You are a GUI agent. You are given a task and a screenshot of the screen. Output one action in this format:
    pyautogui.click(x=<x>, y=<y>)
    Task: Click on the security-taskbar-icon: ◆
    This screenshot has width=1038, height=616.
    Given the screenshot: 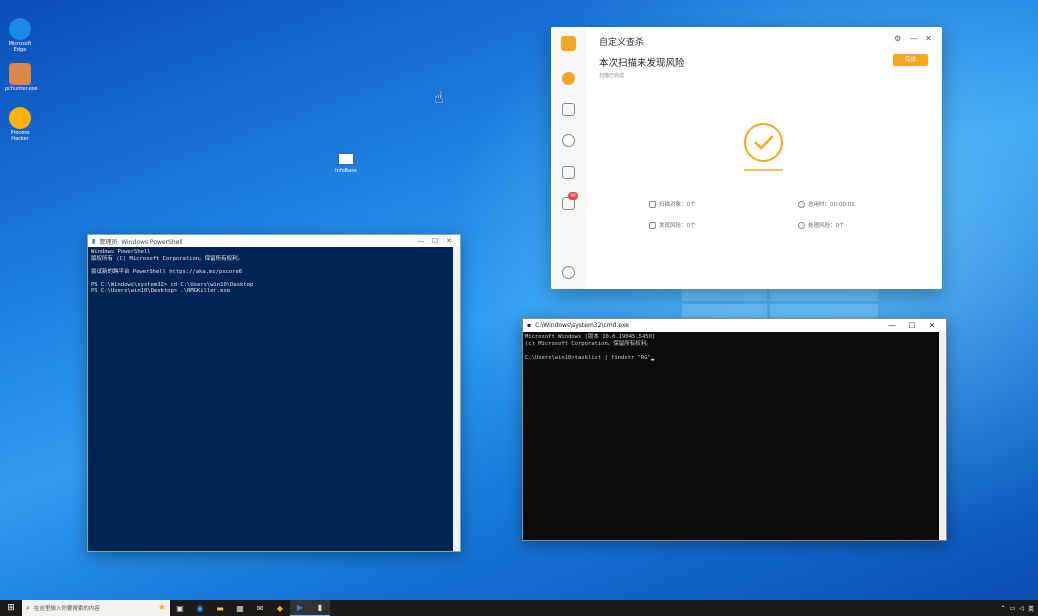 What is the action you would take?
    pyautogui.click(x=280, y=608)
    